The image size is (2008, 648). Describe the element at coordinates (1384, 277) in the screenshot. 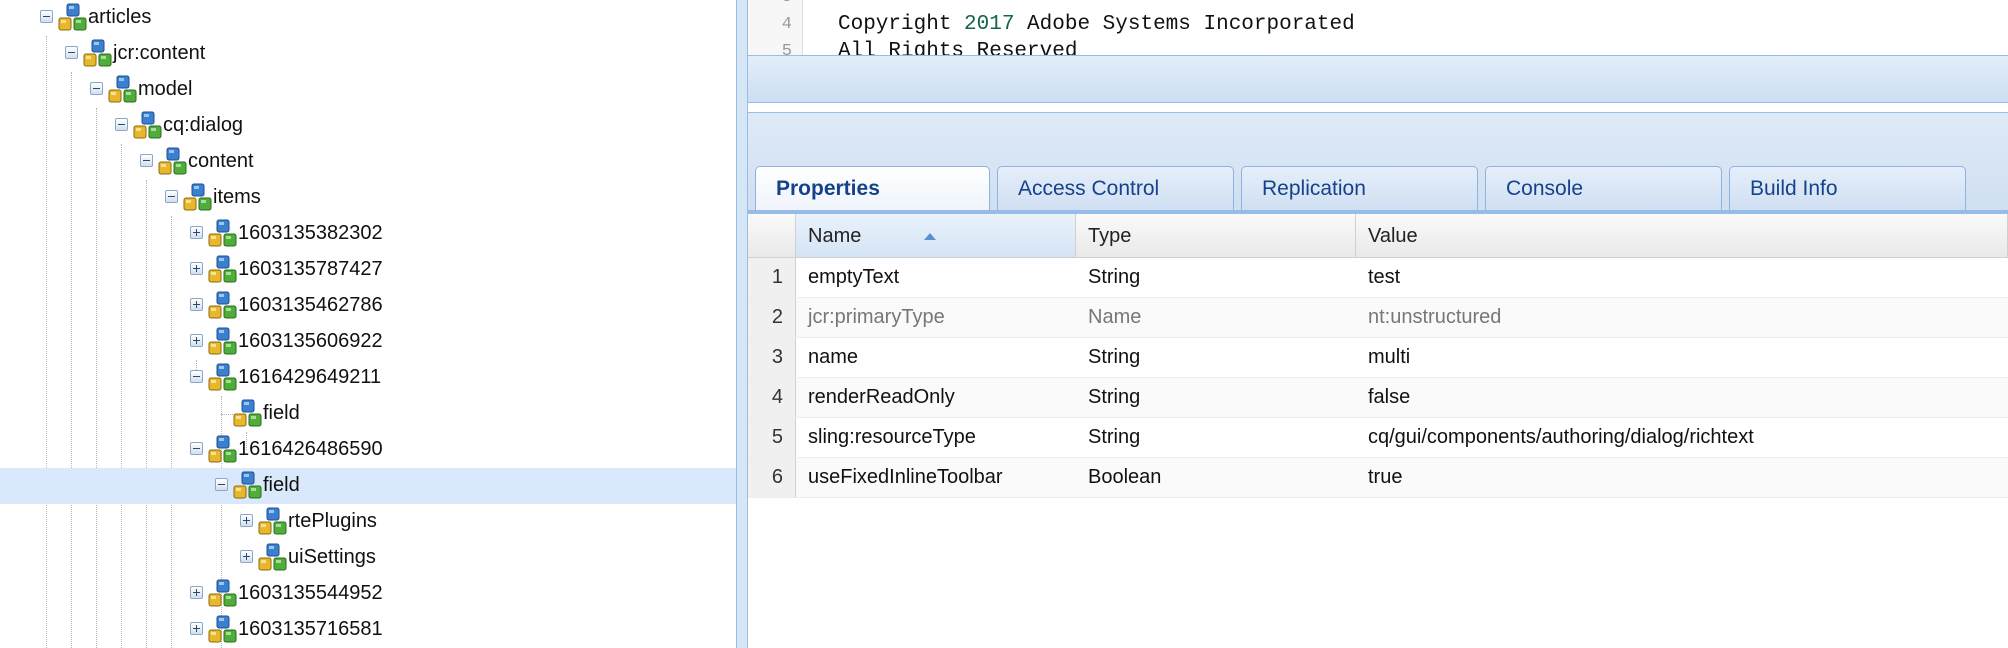

I see `cell-value: test` at that location.